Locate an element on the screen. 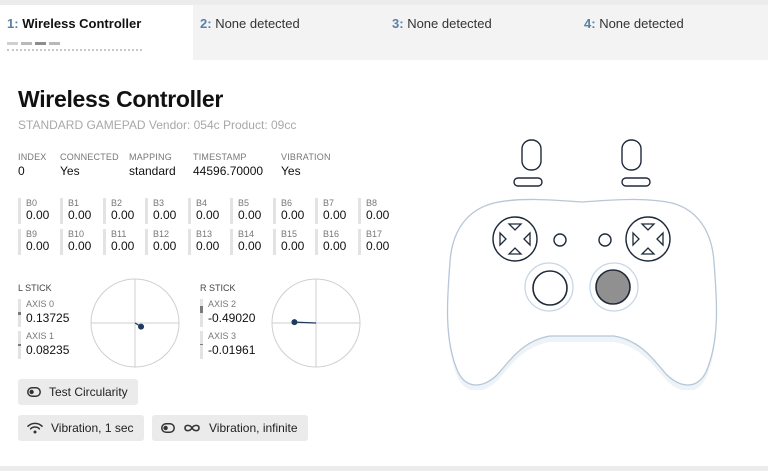  button-cell: B9 0.00 is located at coordinates (37, 242).